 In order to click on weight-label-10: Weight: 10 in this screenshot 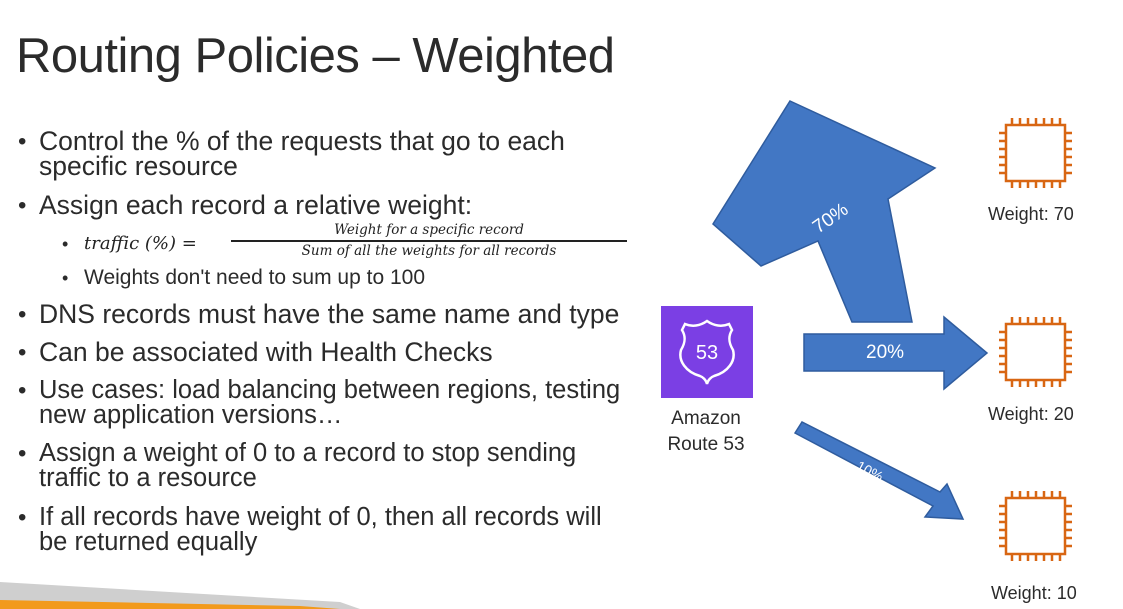, I will do `click(1034, 593)`.